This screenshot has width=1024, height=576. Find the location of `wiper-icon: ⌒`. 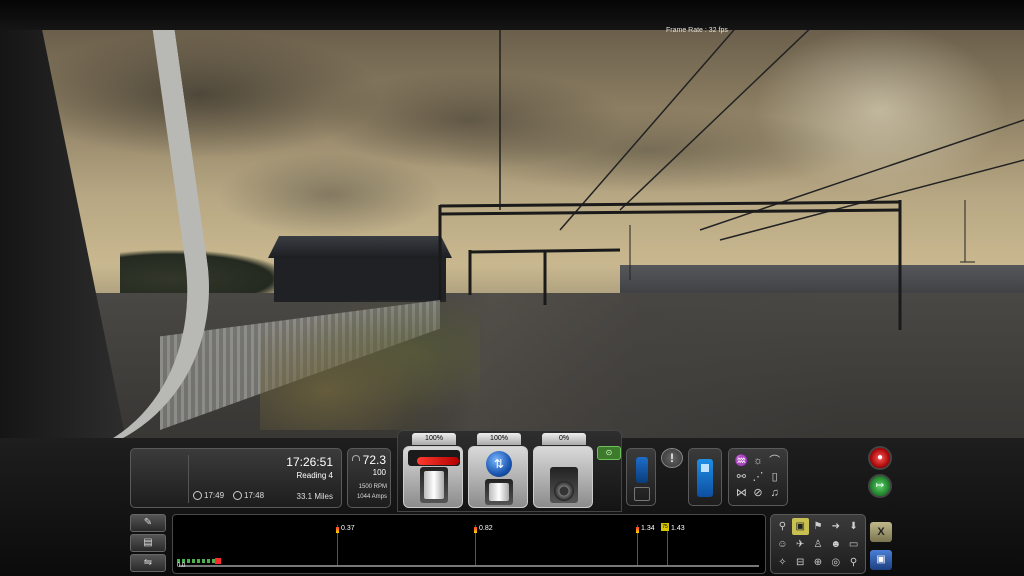

wiper-icon: ⌒ is located at coordinates (774, 461).